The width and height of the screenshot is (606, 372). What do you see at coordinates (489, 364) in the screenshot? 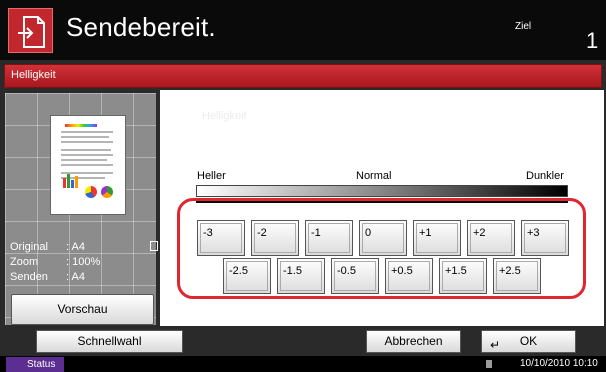
I see `memory-indicator-icon` at bounding box center [489, 364].